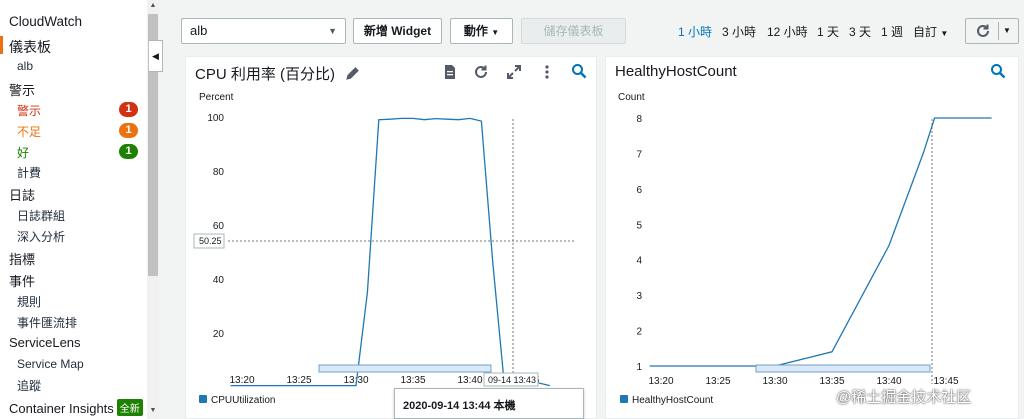  I want to click on sidebar-item-alarm-state: 警示, so click(29, 110).